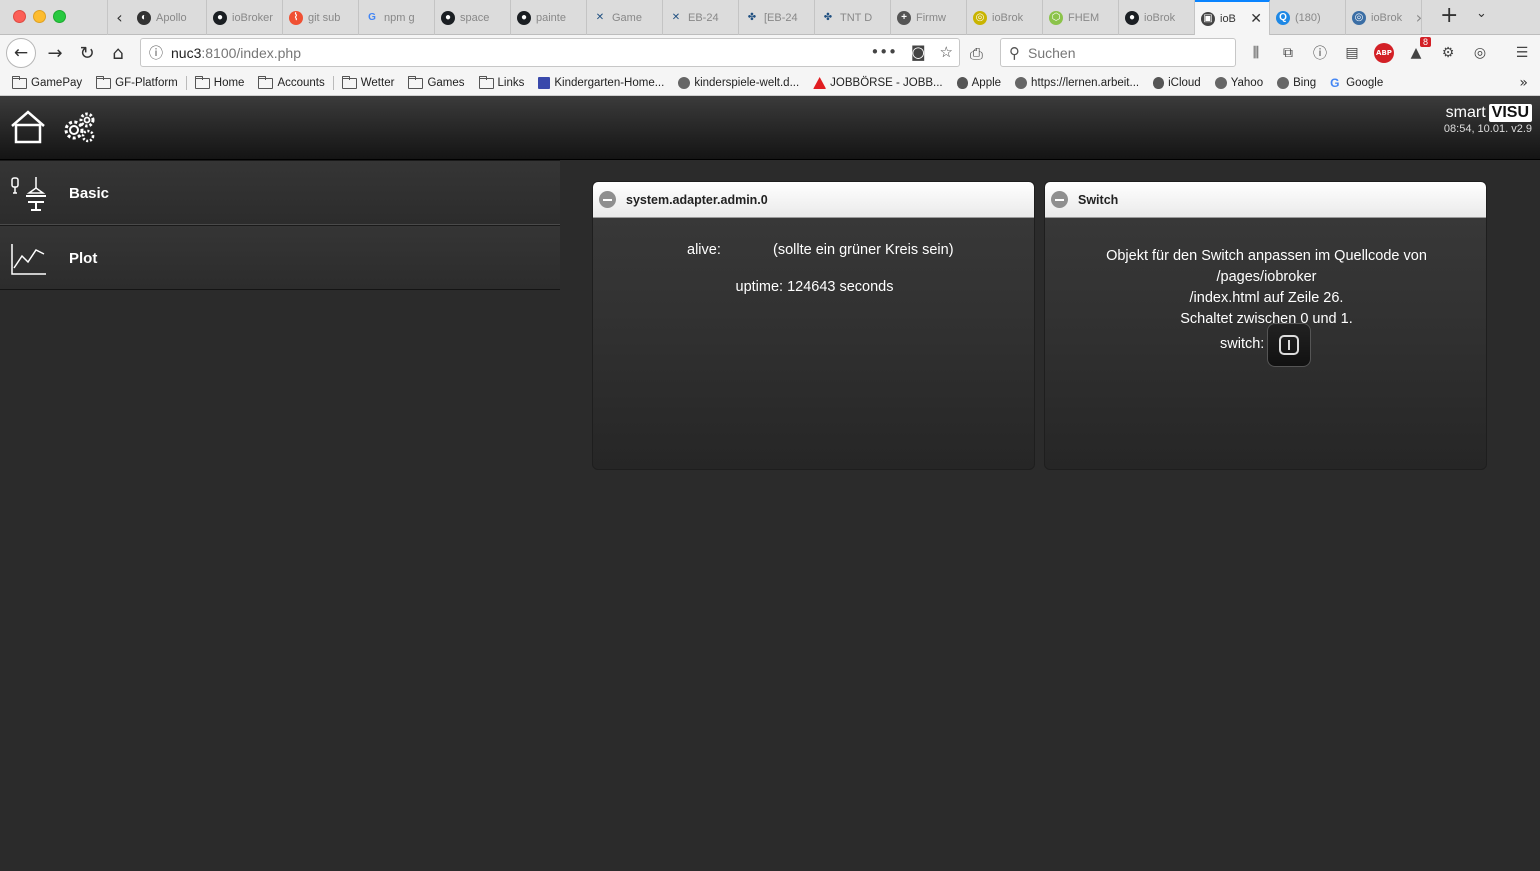  I want to click on google-icon: G, so click(372, 17).